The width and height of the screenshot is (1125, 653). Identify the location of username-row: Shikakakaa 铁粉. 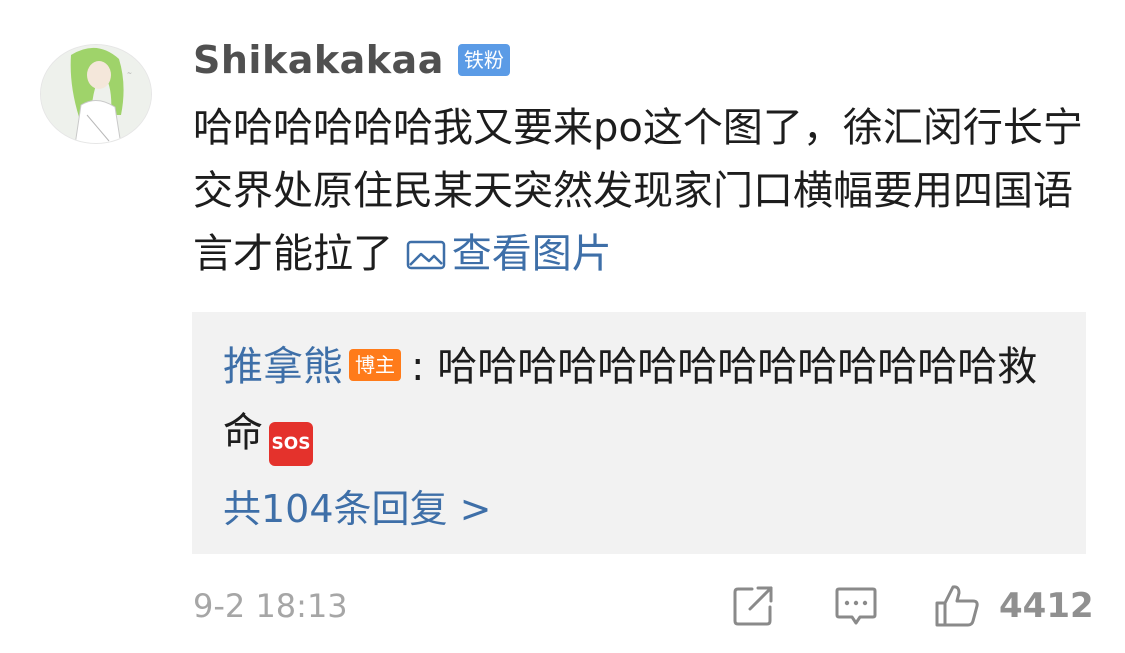
(351, 60).